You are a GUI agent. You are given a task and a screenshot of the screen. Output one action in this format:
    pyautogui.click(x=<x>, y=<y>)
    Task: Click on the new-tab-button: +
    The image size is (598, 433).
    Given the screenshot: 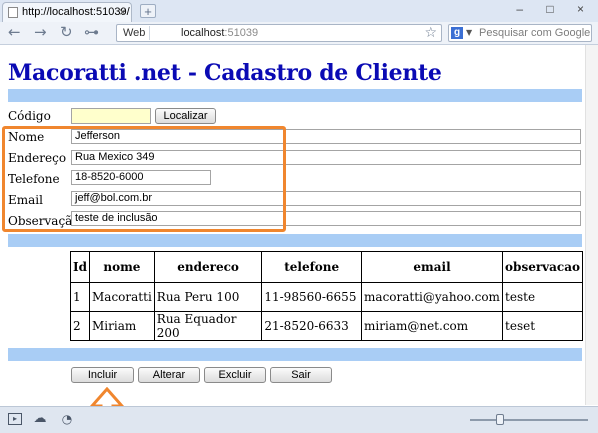 What is the action you would take?
    pyautogui.click(x=148, y=11)
    